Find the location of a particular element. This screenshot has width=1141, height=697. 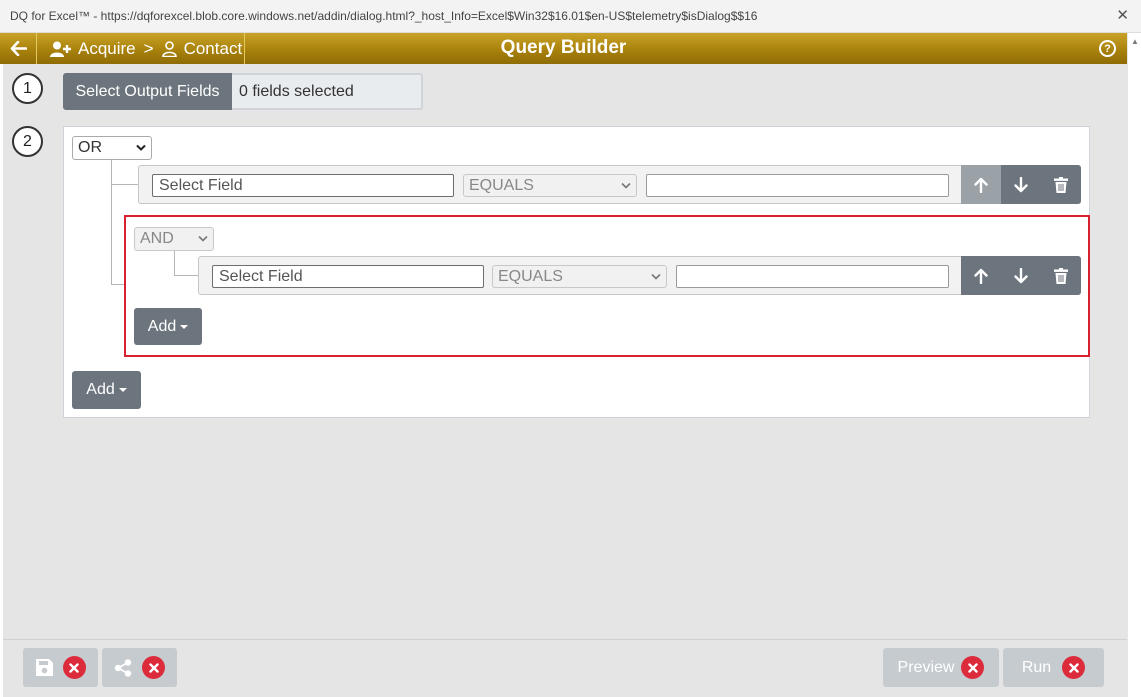

step-2-badge: 2 is located at coordinates (27, 141).